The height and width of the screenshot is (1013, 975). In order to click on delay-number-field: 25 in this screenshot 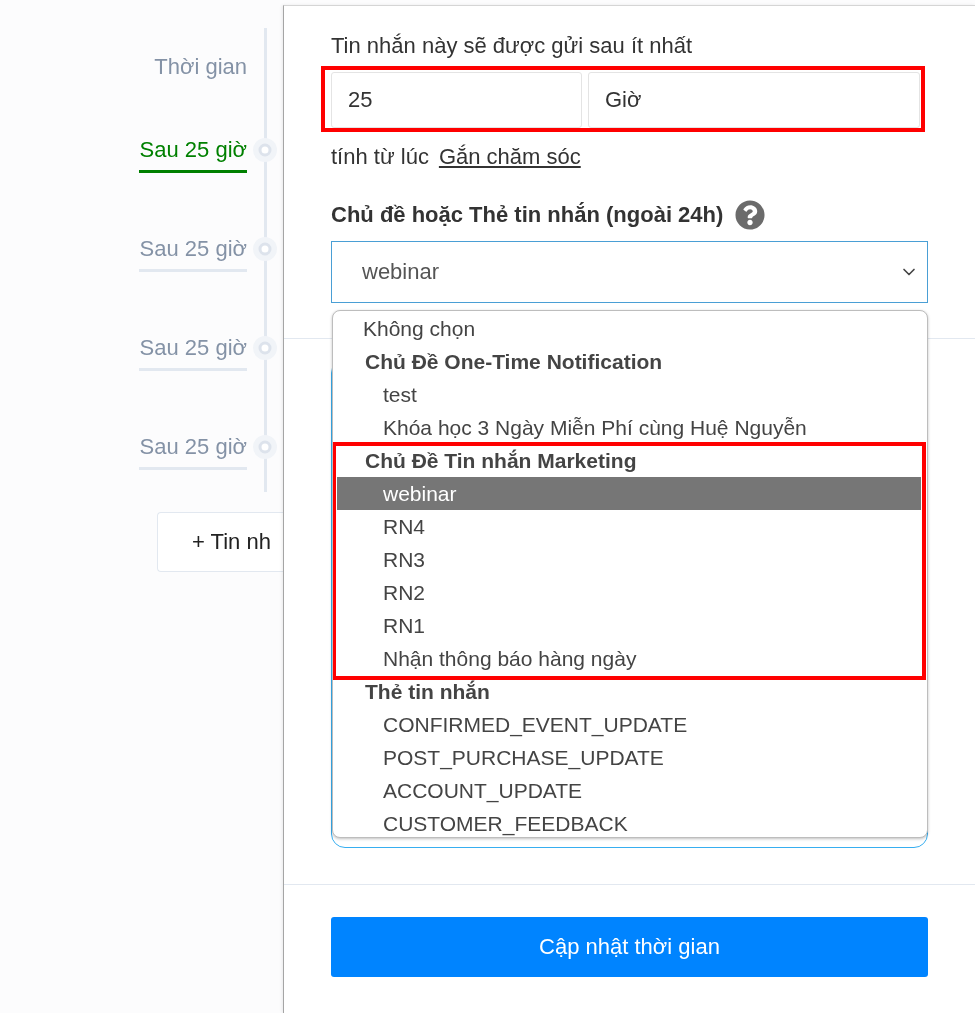, I will do `click(456, 100)`.